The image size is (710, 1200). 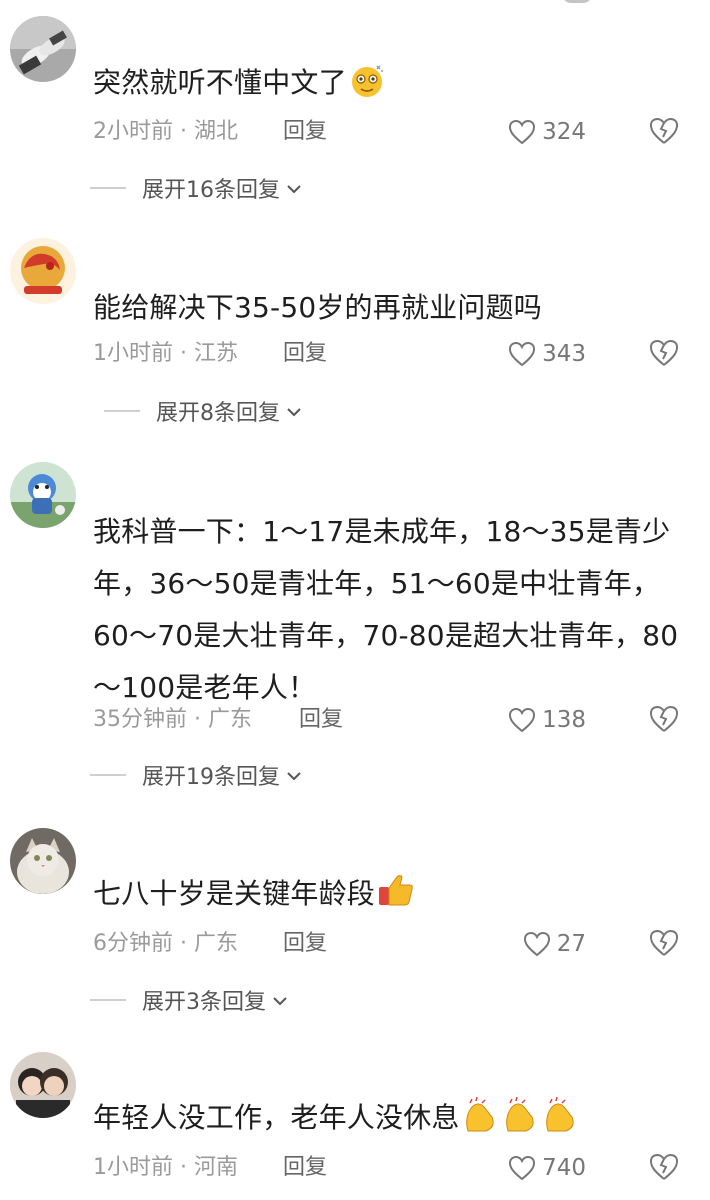 I want to click on expand-replies-button: 展开16条回复, so click(x=196, y=188).